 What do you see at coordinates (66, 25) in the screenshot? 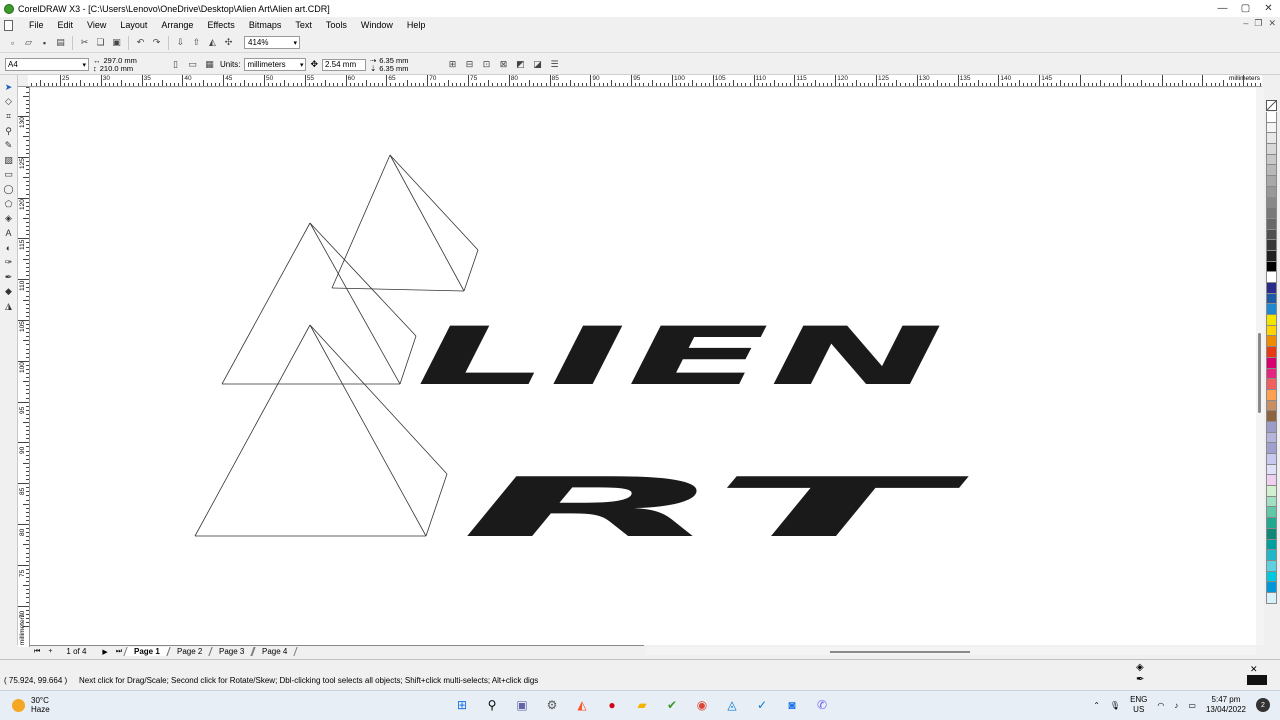
I see `menu-edit: Edit` at bounding box center [66, 25].